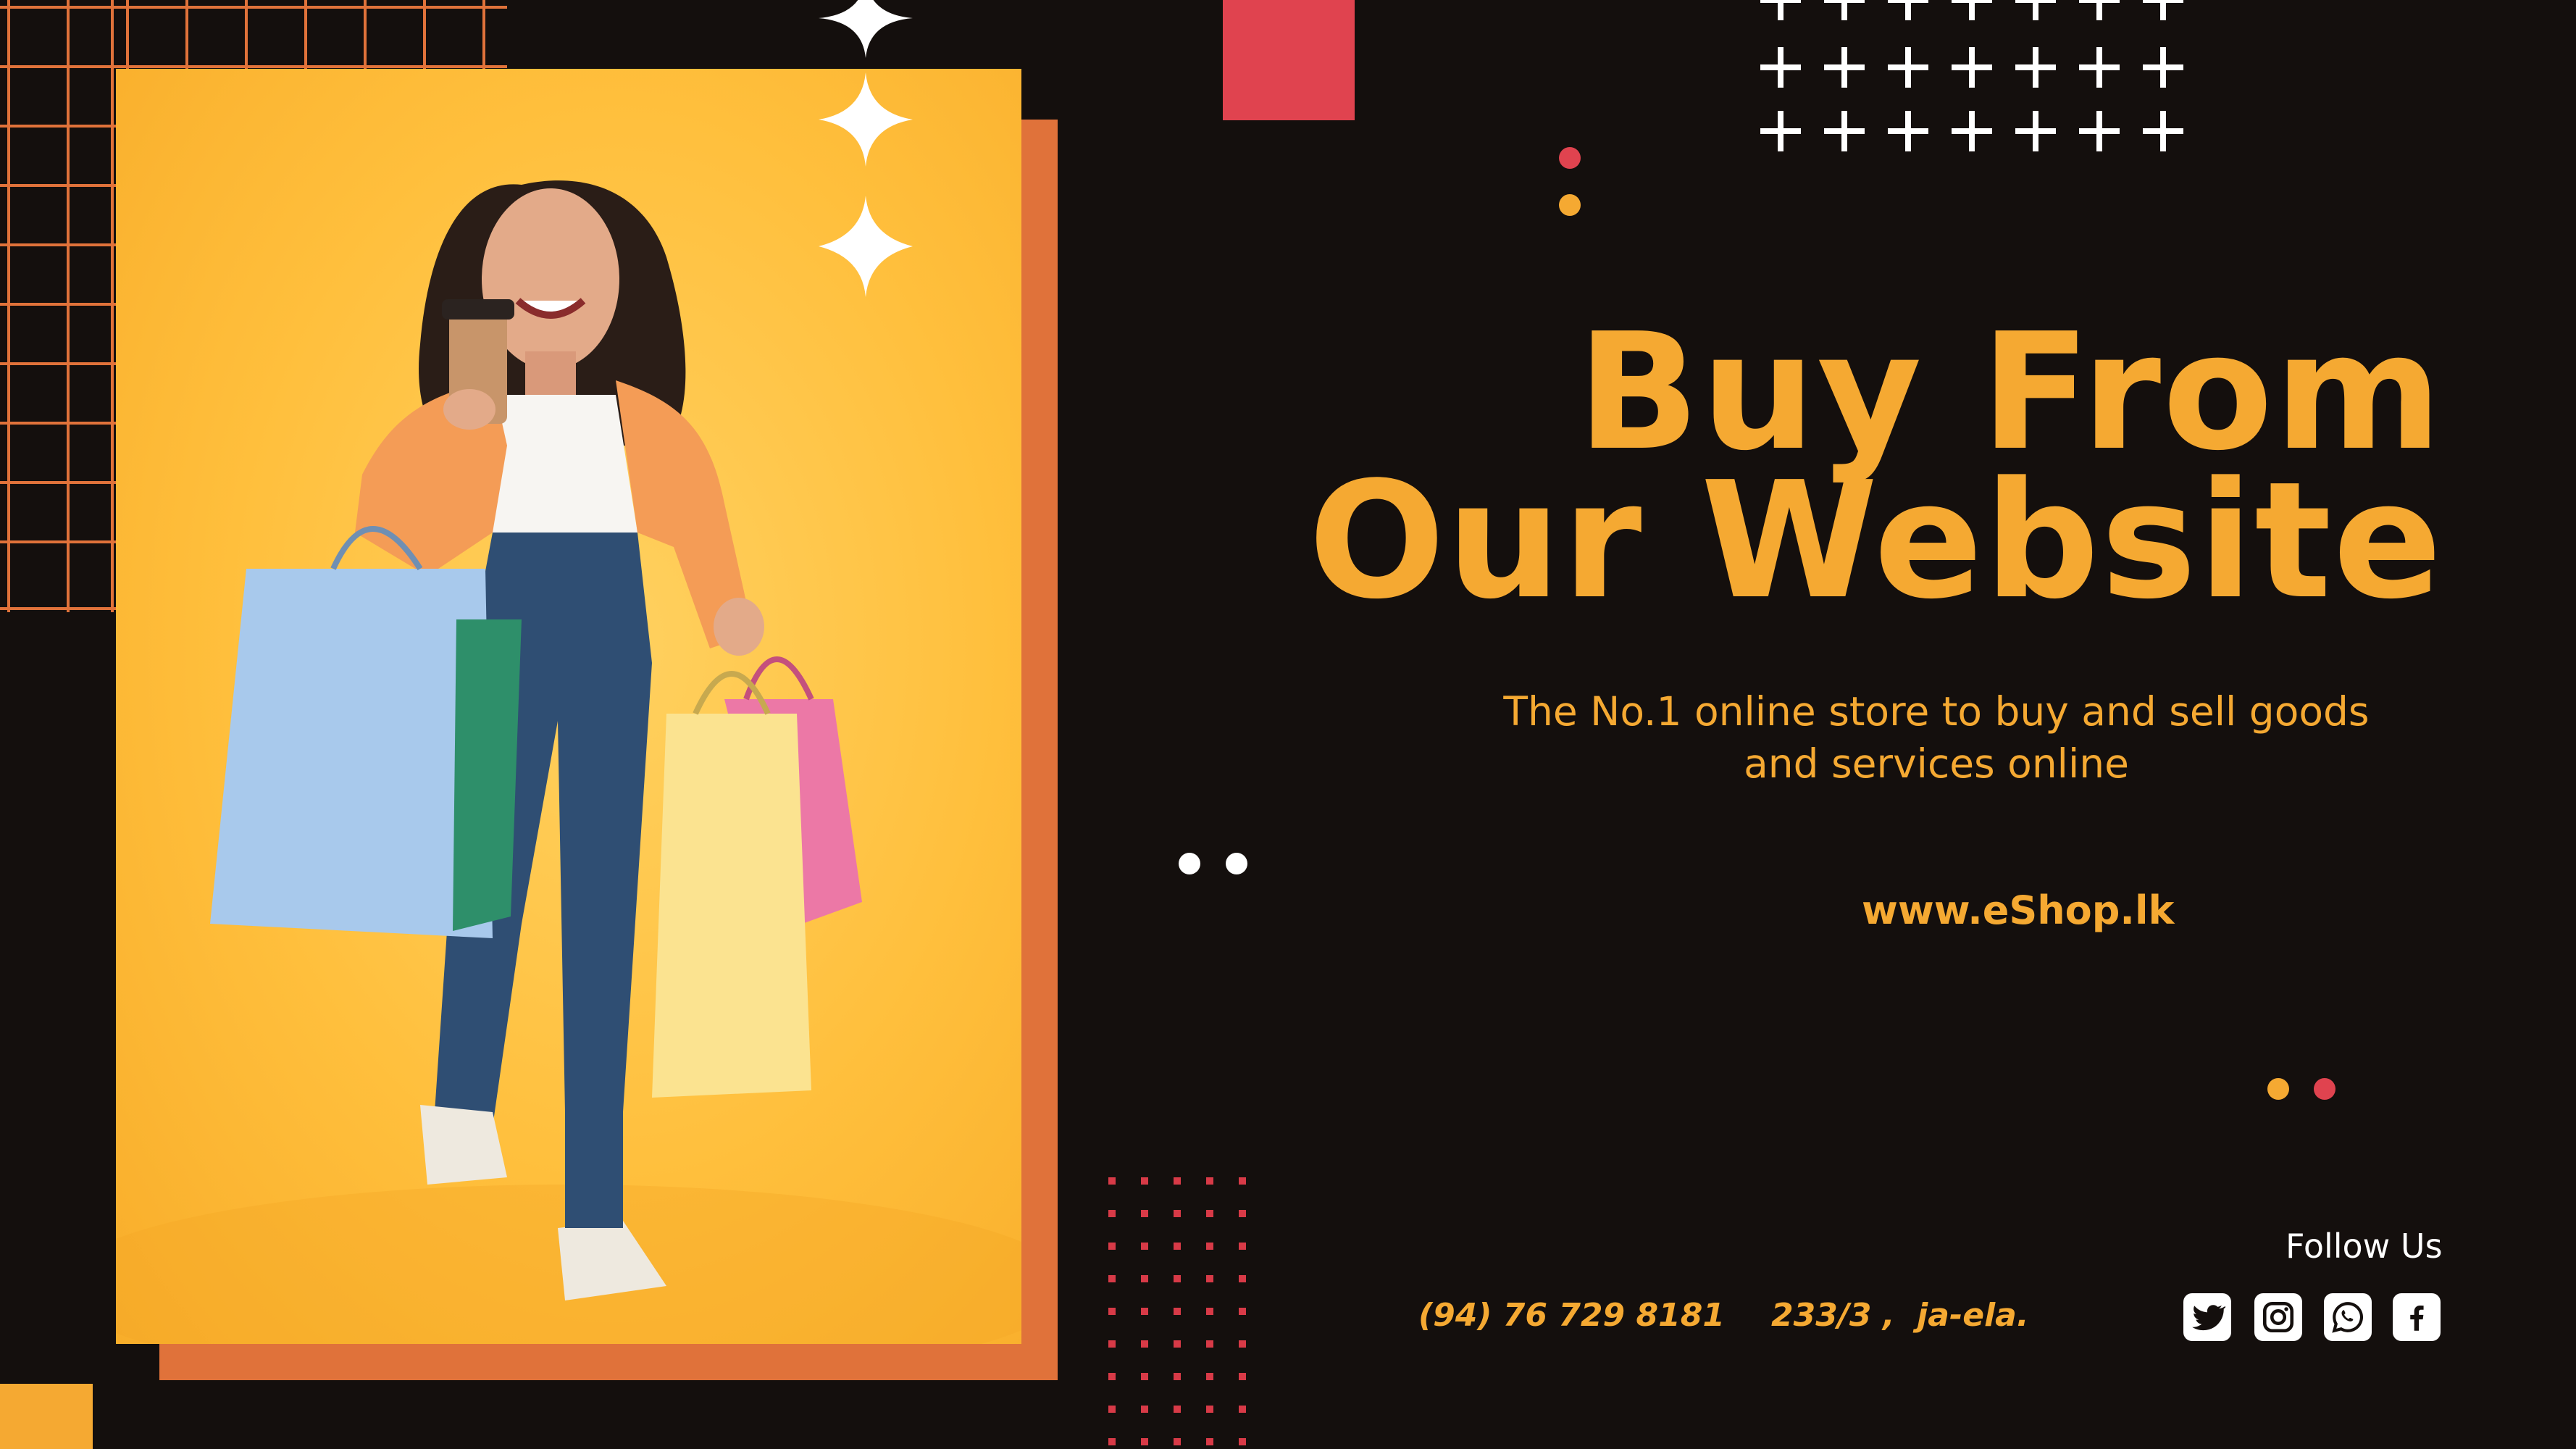 This screenshot has width=2576, height=1449. Describe the element at coordinates (1900, 1316) in the screenshot. I see `address: 233/3 , ja-ela.` at that location.